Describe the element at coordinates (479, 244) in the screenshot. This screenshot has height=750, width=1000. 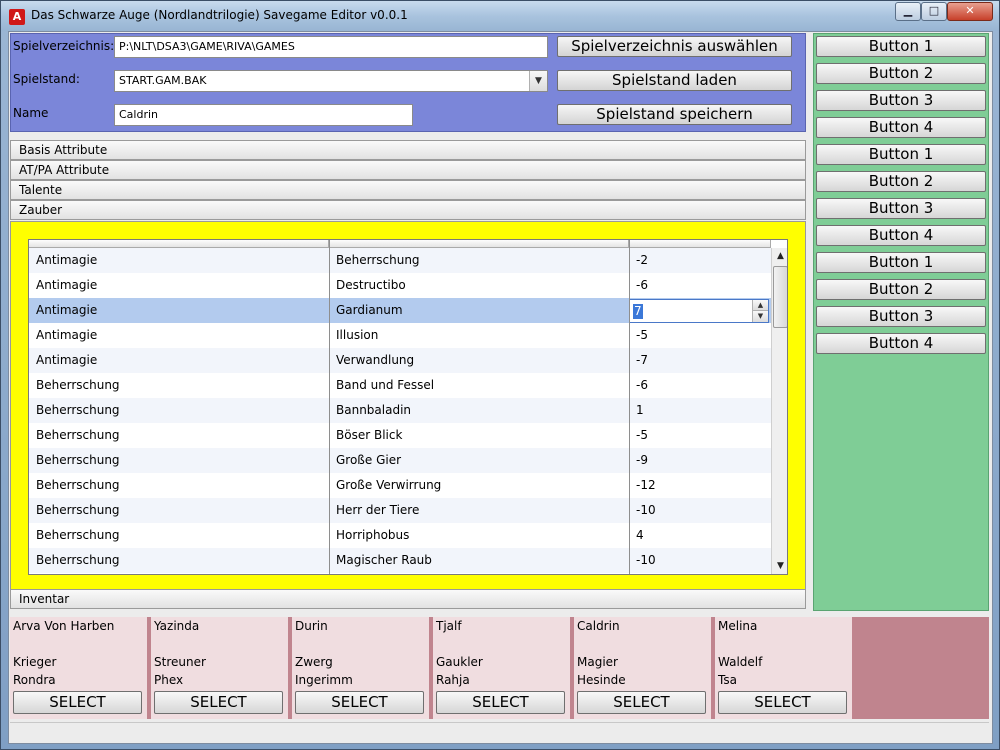
I see `header-spell` at that location.